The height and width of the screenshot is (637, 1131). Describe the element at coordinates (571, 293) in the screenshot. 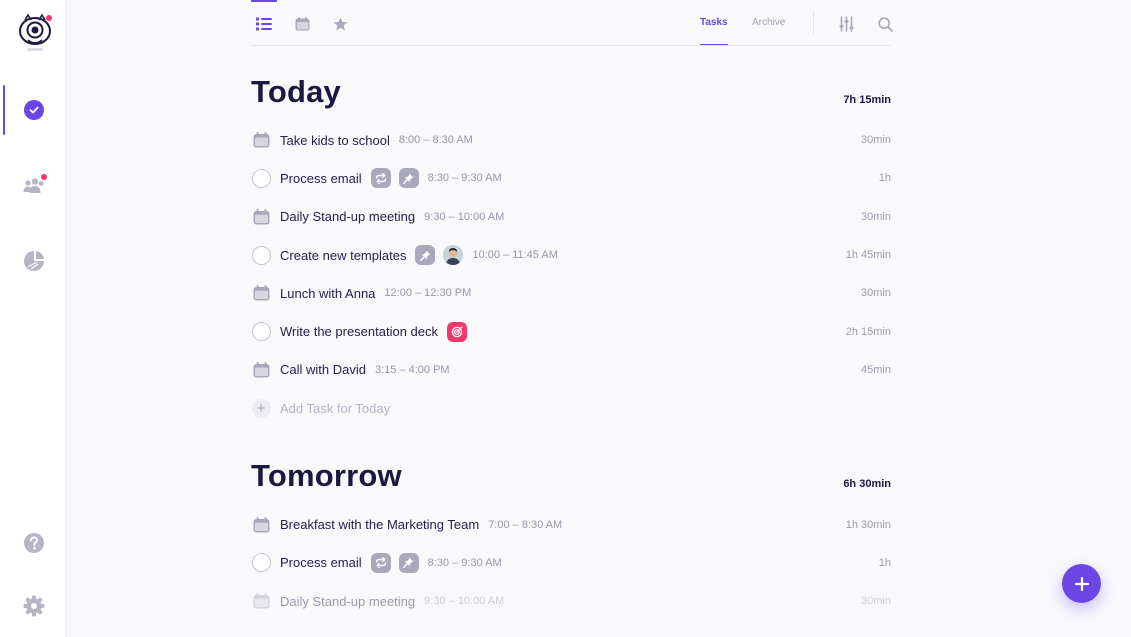

I see `task-row: Lunch with Anna 12:00 – 12:30 PM 30min` at that location.